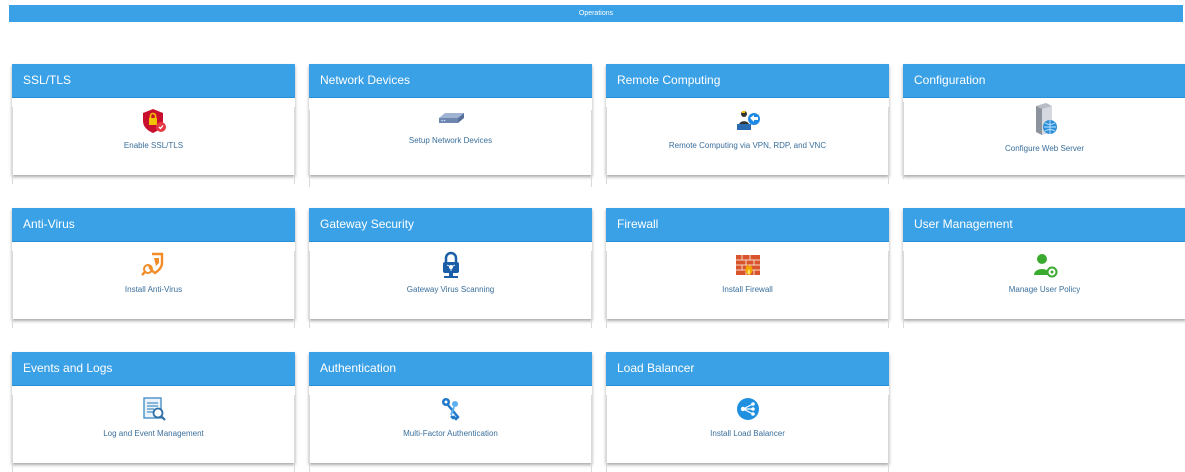 The width and height of the screenshot is (1185, 472). Describe the element at coordinates (1046, 119) in the screenshot. I see `web-server-icon` at that location.